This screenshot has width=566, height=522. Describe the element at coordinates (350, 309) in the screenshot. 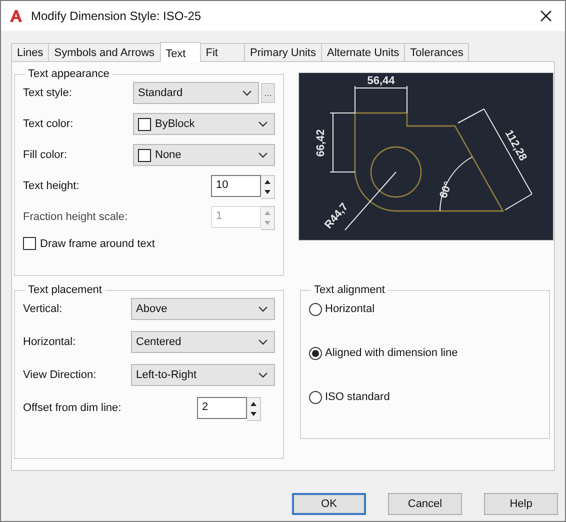

I see `radio-label: Horizontal` at that location.